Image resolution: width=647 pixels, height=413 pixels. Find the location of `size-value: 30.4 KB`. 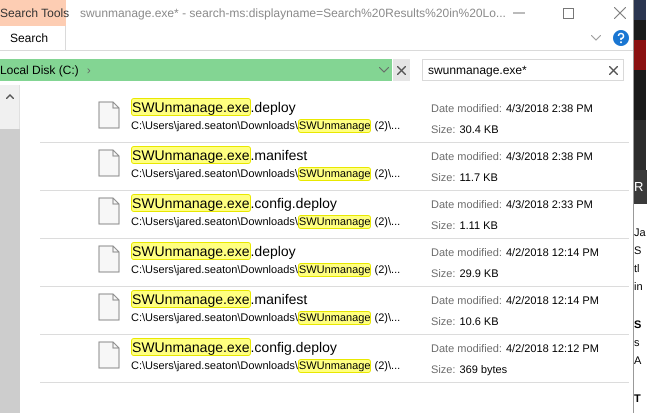

size-value: 30.4 KB is located at coordinates (479, 130).